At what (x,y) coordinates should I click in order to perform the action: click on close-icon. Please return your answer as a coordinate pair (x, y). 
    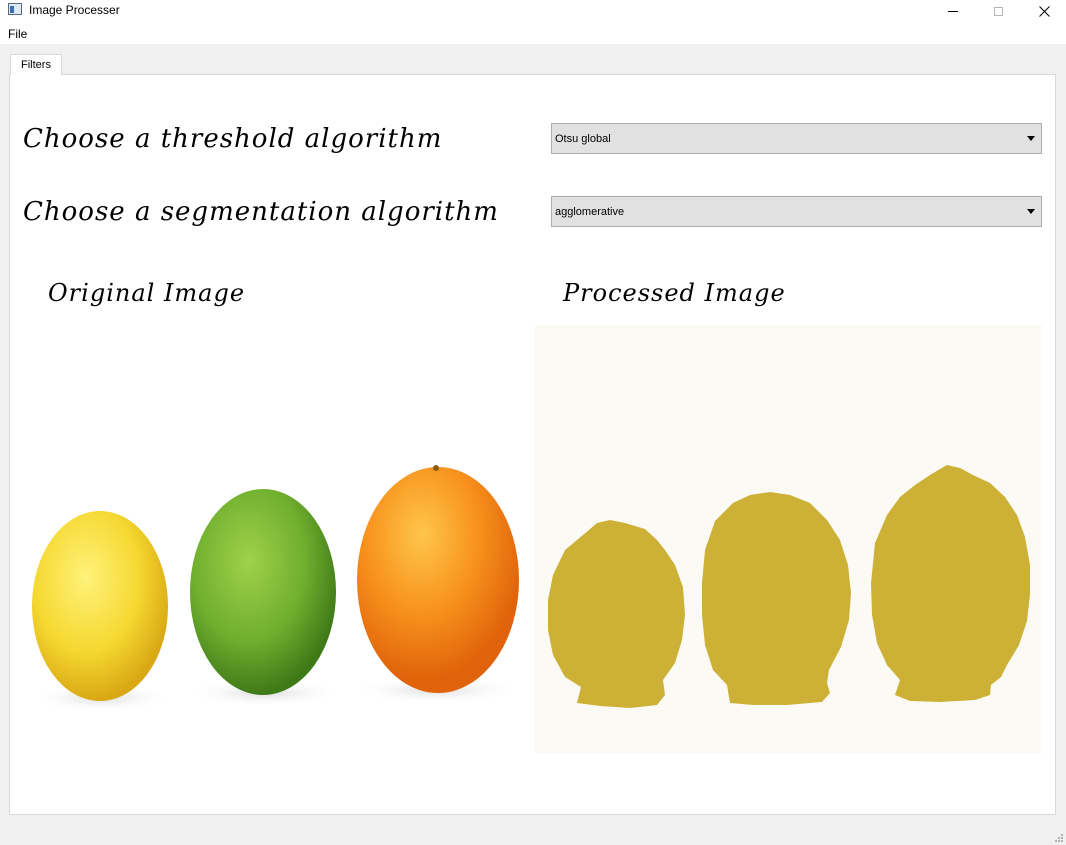
    Looking at the image, I should click on (1044, 11).